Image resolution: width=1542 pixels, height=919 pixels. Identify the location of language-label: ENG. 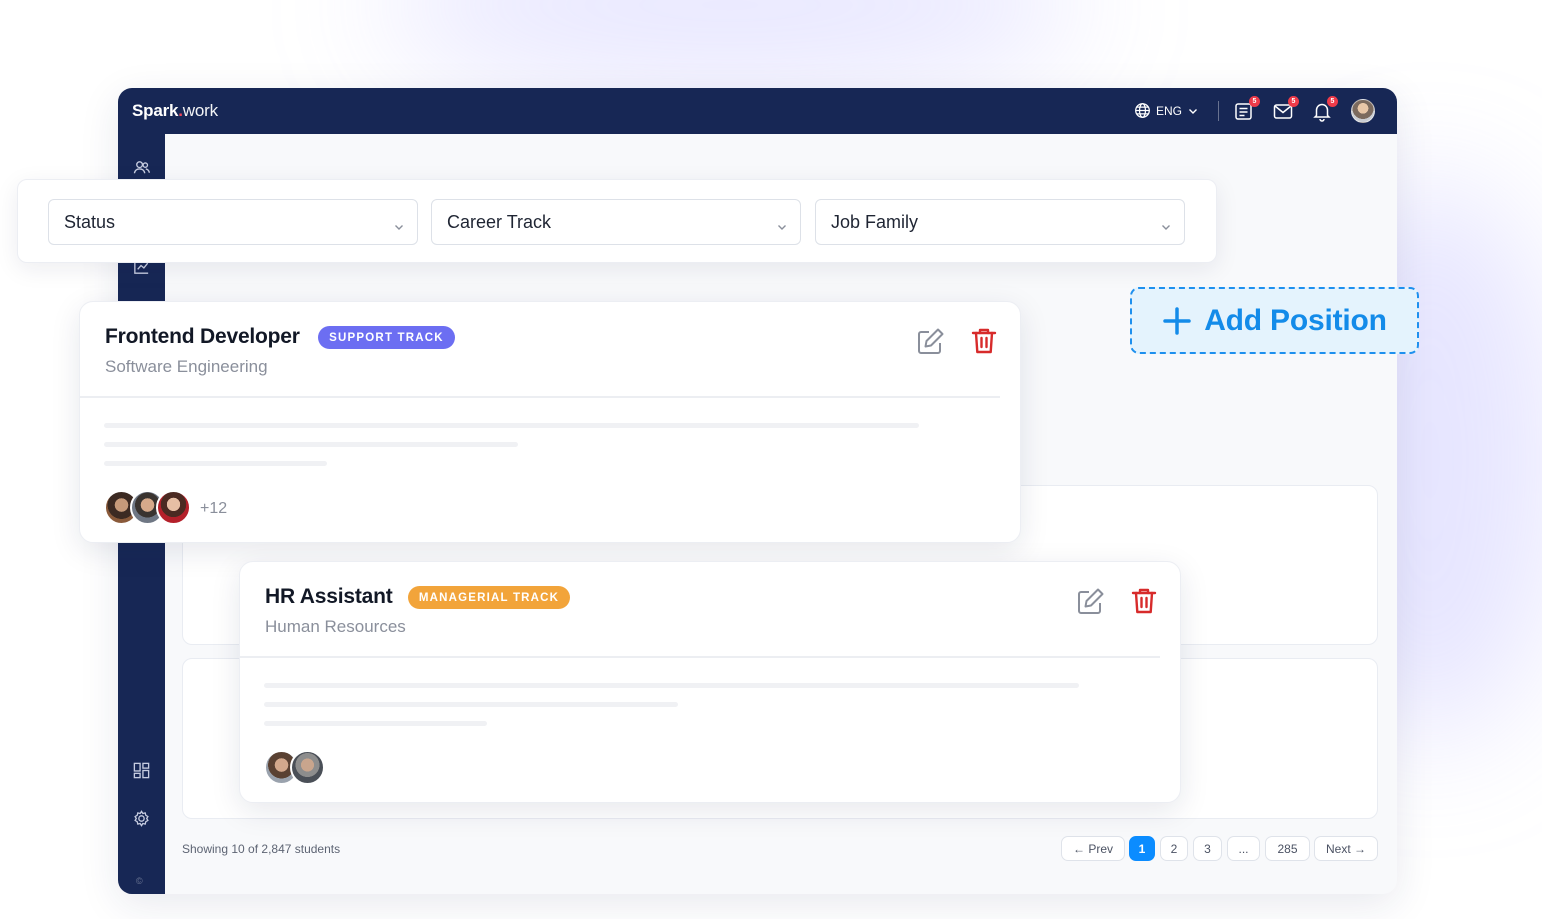
(1169, 110).